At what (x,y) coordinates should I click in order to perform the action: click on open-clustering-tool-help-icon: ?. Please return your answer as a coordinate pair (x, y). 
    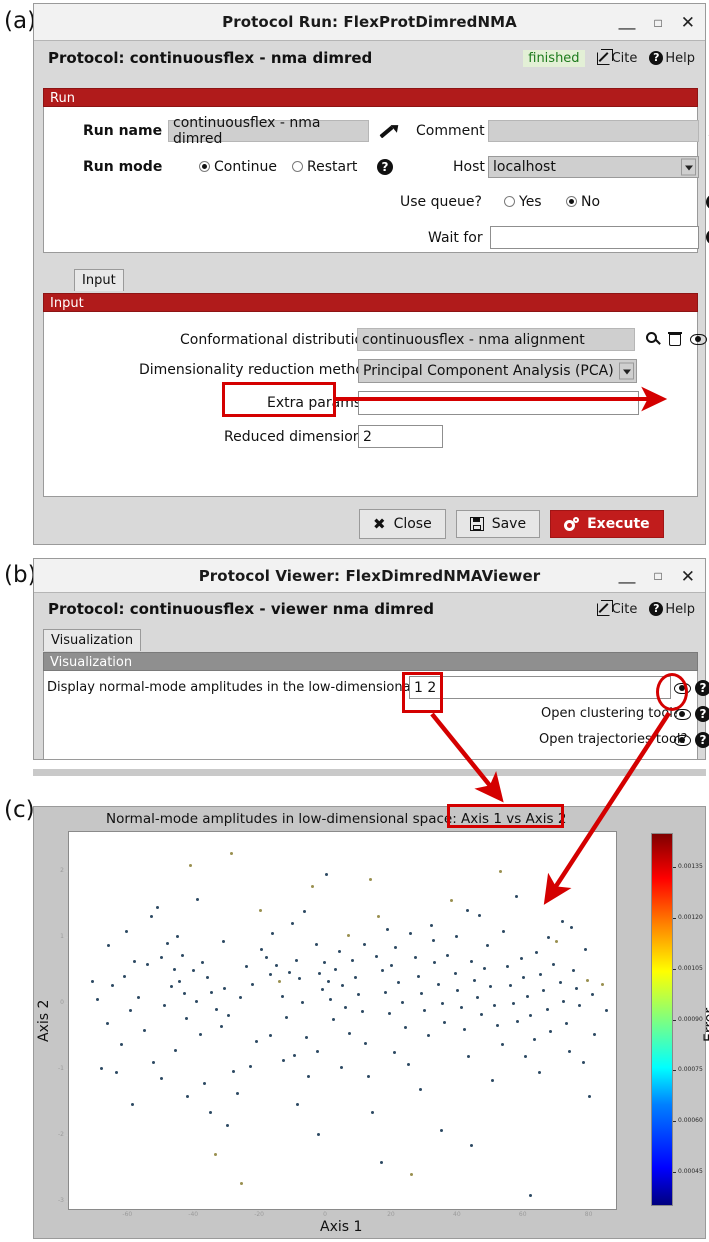
    Looking at the image, I should click on (702, 714).